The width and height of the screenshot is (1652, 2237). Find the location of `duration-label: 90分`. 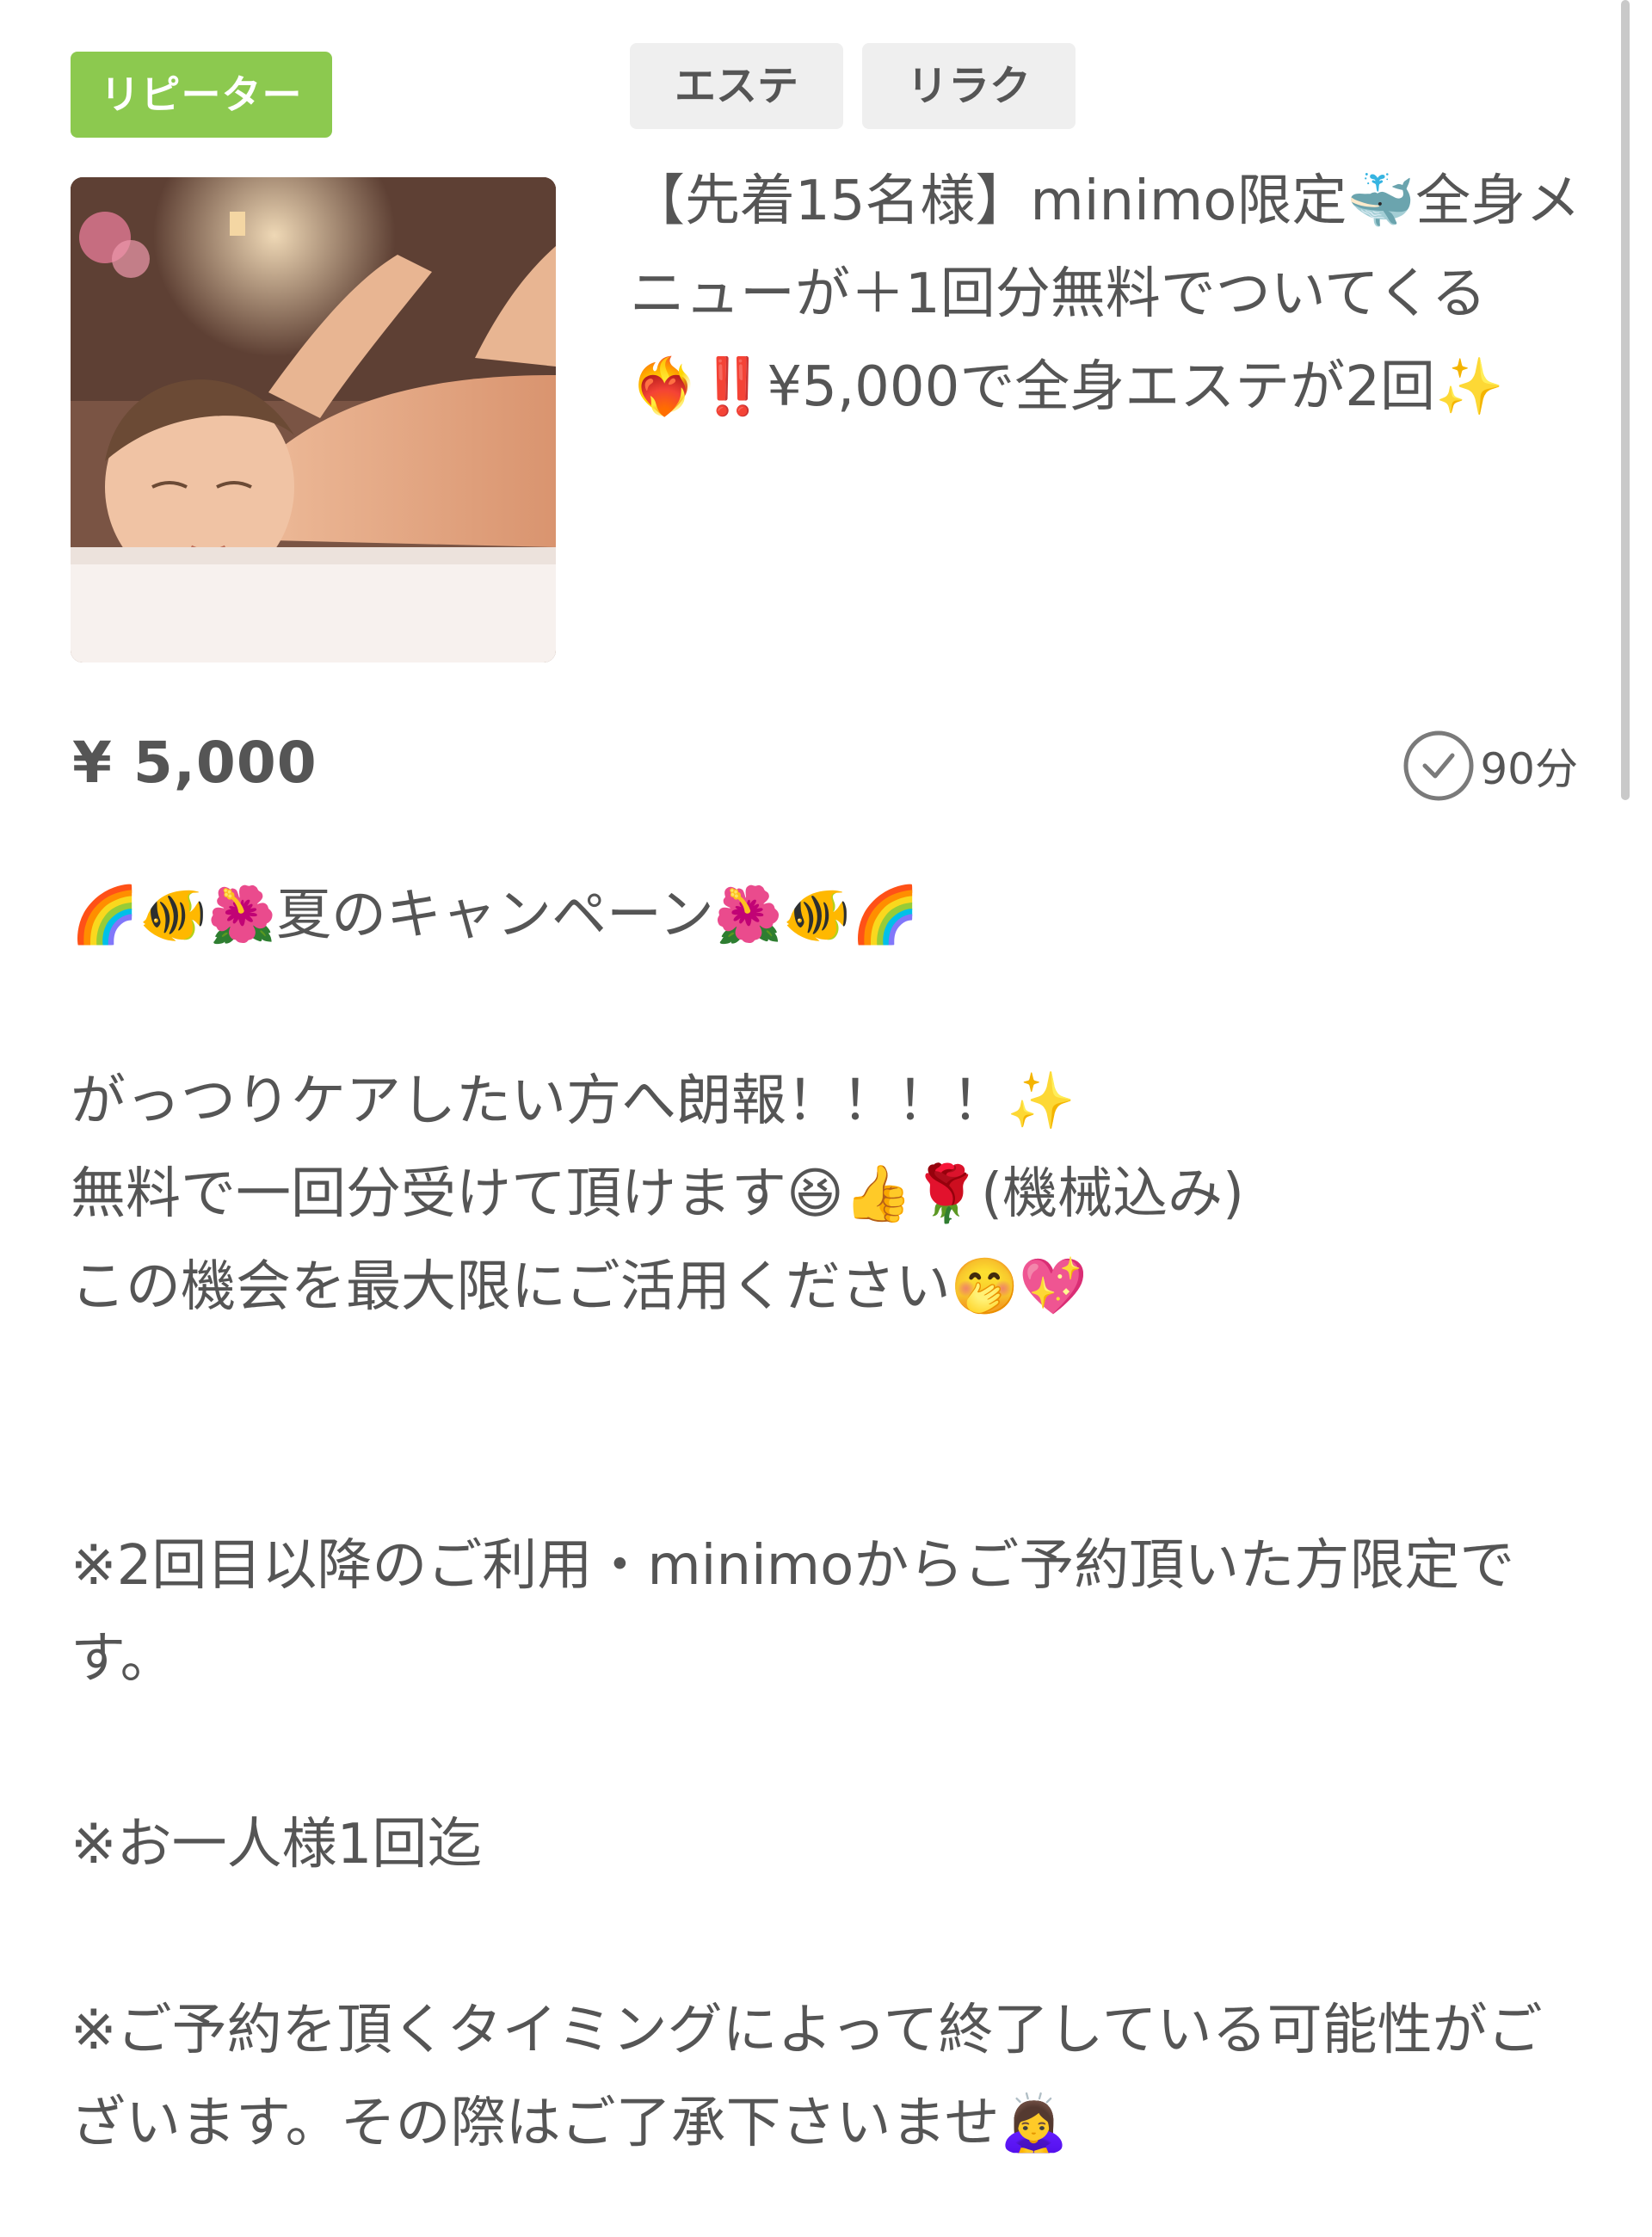

duration-label: 90分 is located at coordinates (1529, 769).